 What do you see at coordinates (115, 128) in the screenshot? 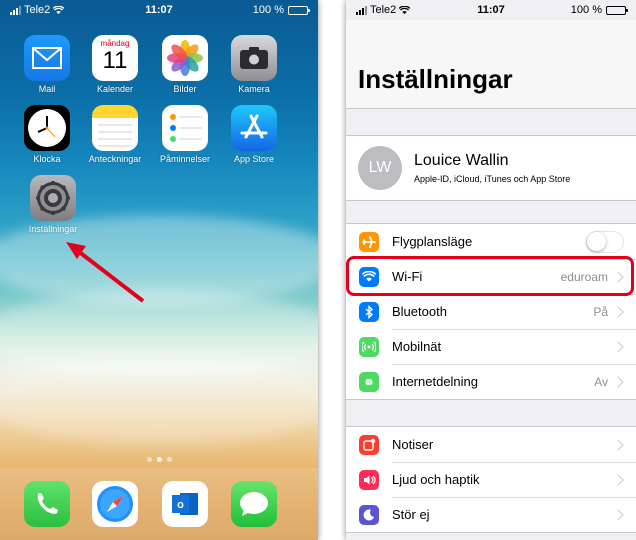
I see `notes-icon` at bounding box center [115, 128].